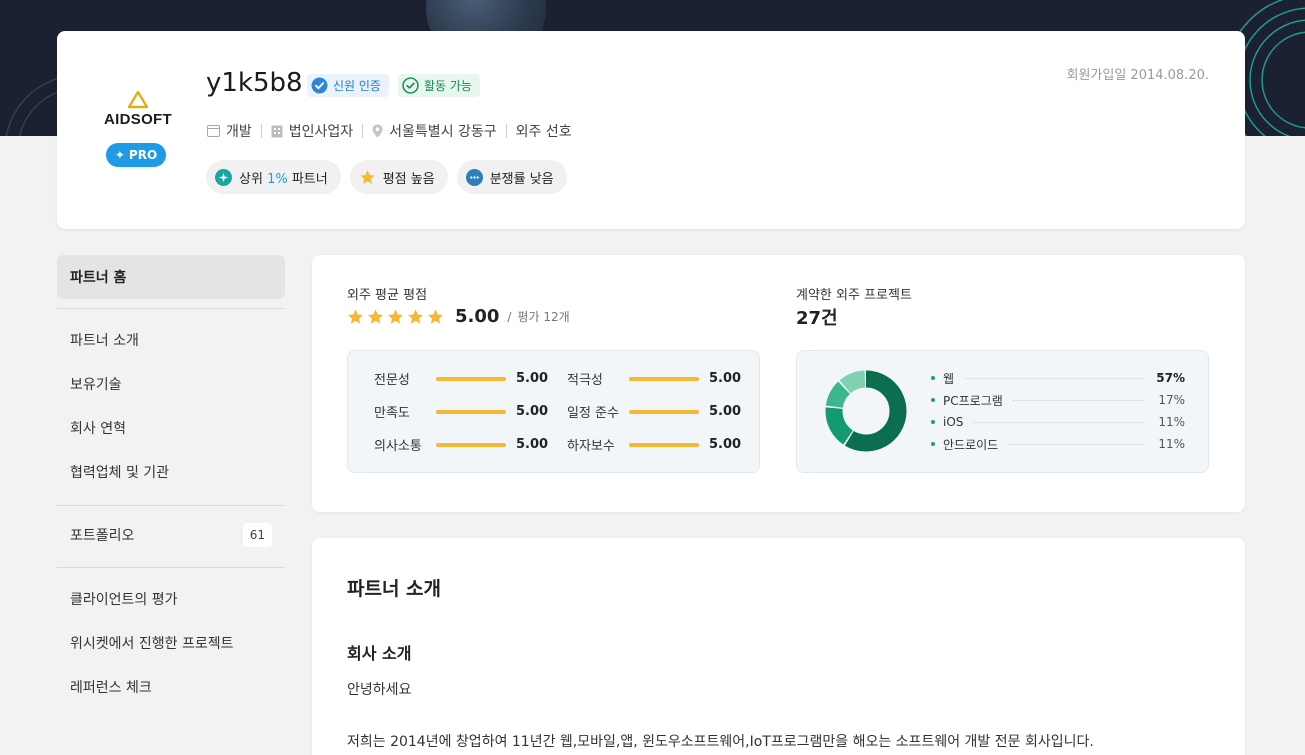  Describe the element at coordinates (171, 384) in the screenshot. I see `sidebar-item-skills: 보유기술` at that location.